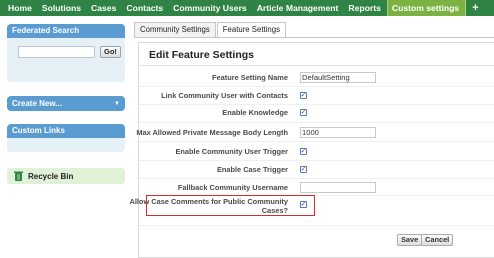 The height and width of the screenshot is (258, 494). I want to click on custom-links-box: Custom Links, so click(66, 138).